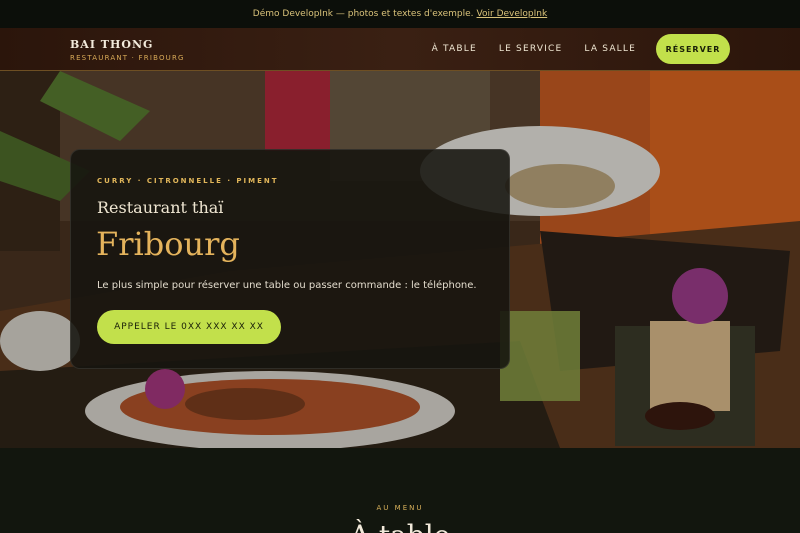  What do you see at coordinates (189, 327) in the screenshot?
I see `call-button: APPELER LE 0XX XXX XX XX` at bounding box center [189, 327].